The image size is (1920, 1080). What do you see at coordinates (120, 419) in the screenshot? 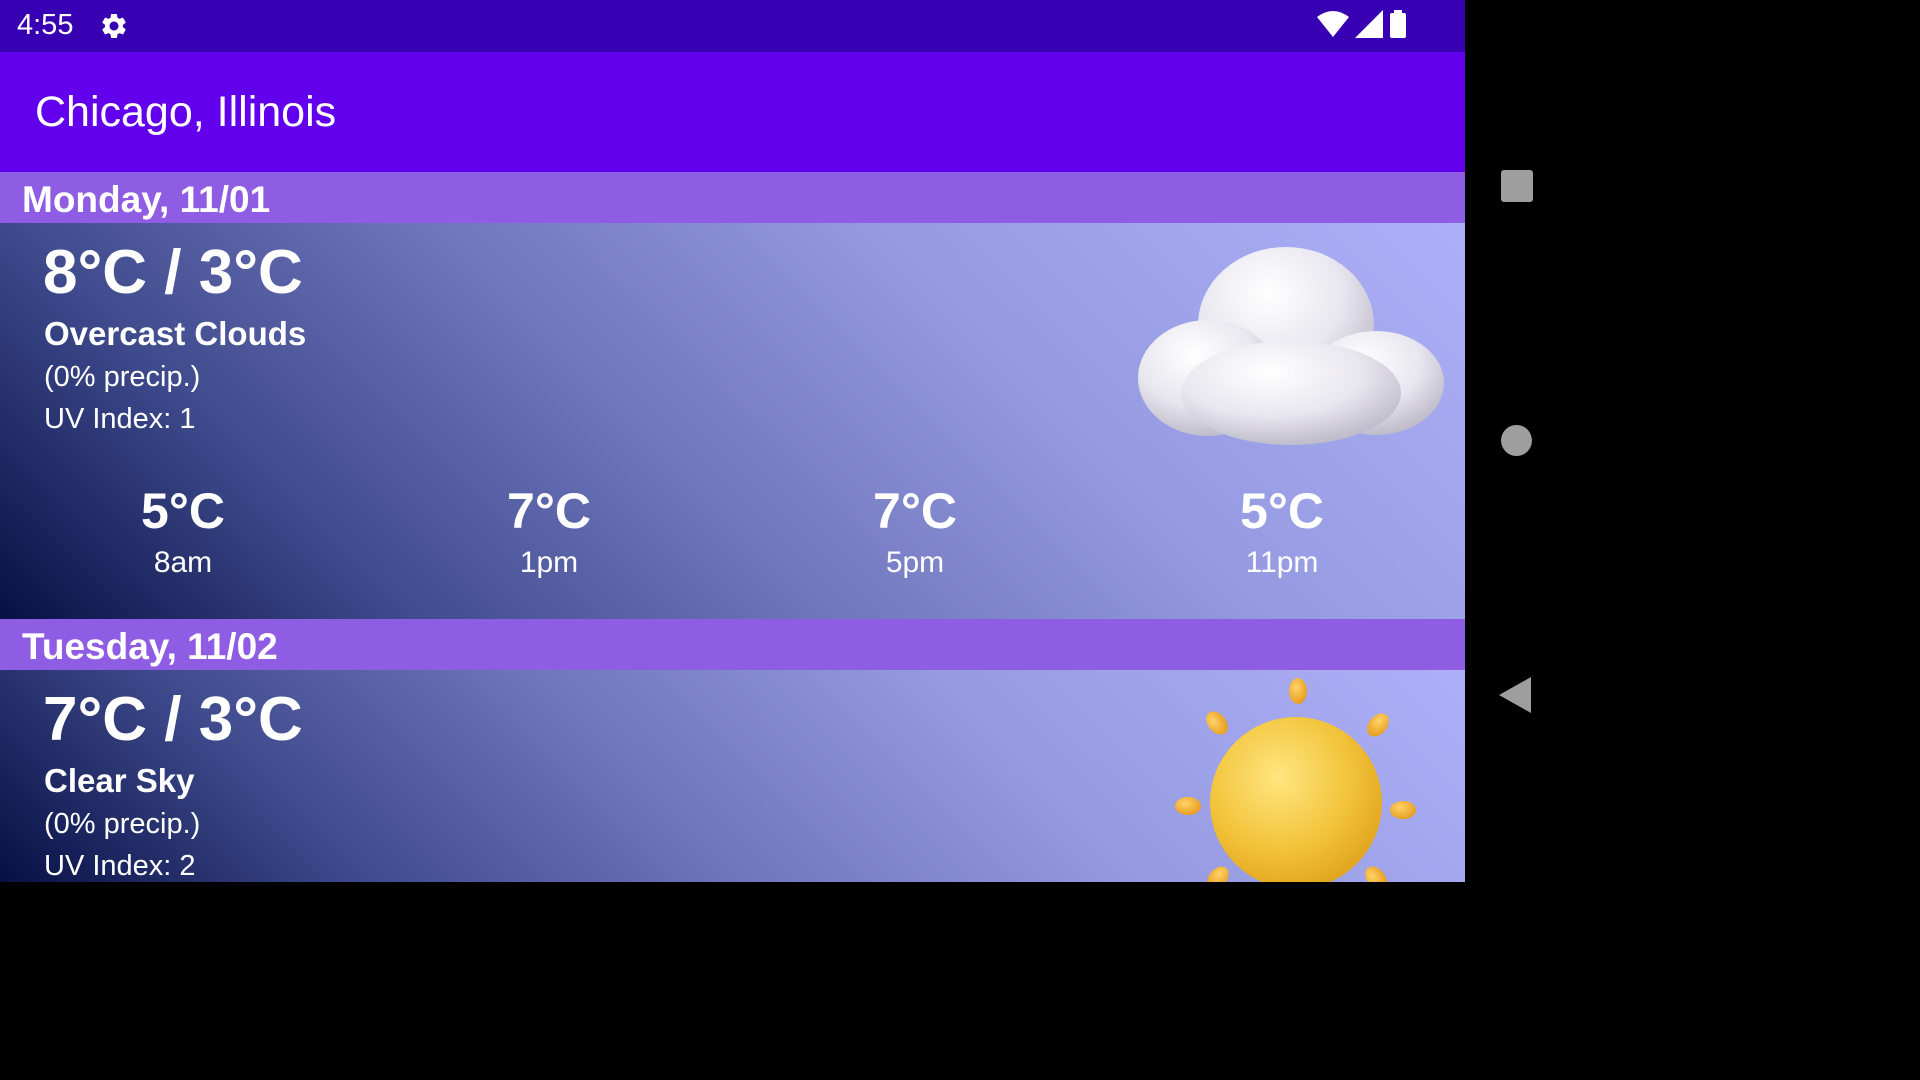
I see `uv-index: UV Index: 1` at bounding box center [120, 419].